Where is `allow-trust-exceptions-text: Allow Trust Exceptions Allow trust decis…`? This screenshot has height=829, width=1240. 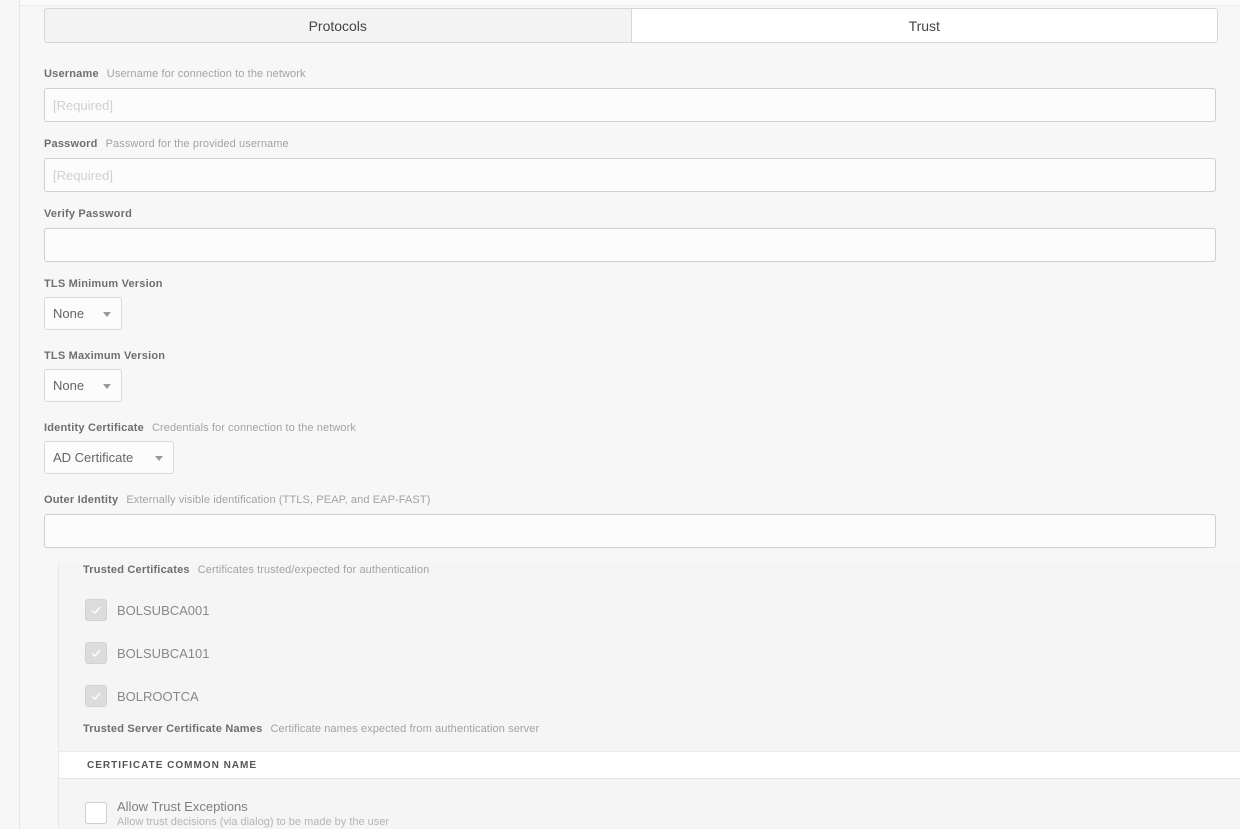 allow-trust-exceptions-text: Allow Trust Exceptions Allow trust decis… is located at coordinates (253, 813).